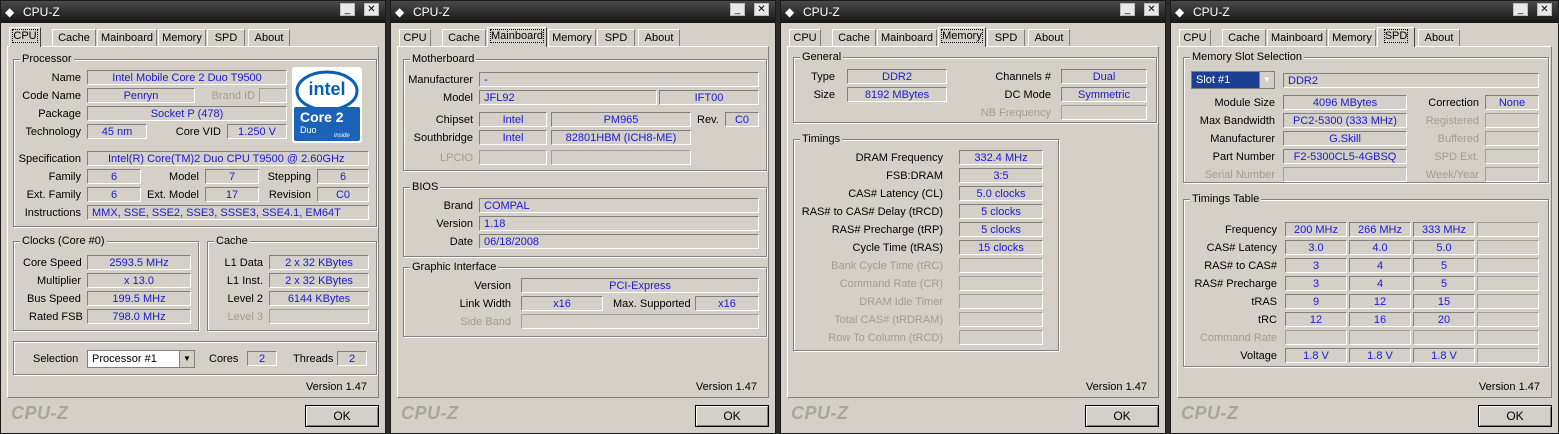 Image resolution: width=1559 pixels, height=434 pixels. I want to click on brandid-label: Brand ID, so click(233, 96).